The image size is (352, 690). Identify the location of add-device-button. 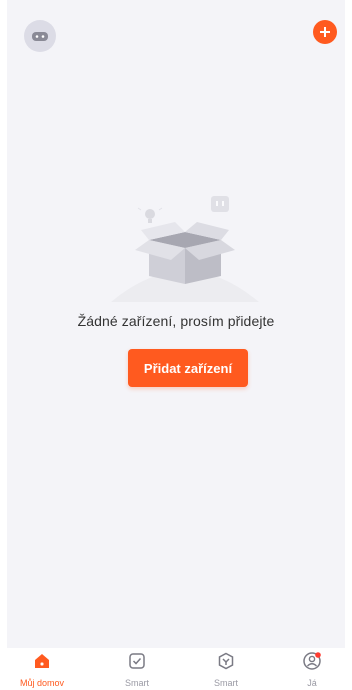
(325, 32).